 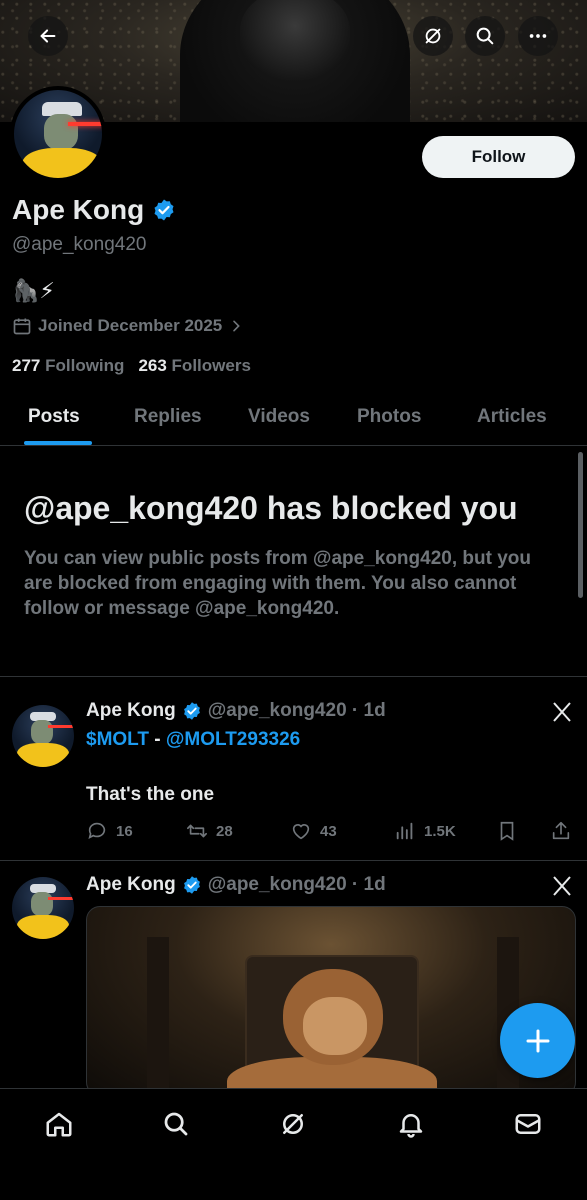 I want to click on post-image, so click(x=331, y=1001).